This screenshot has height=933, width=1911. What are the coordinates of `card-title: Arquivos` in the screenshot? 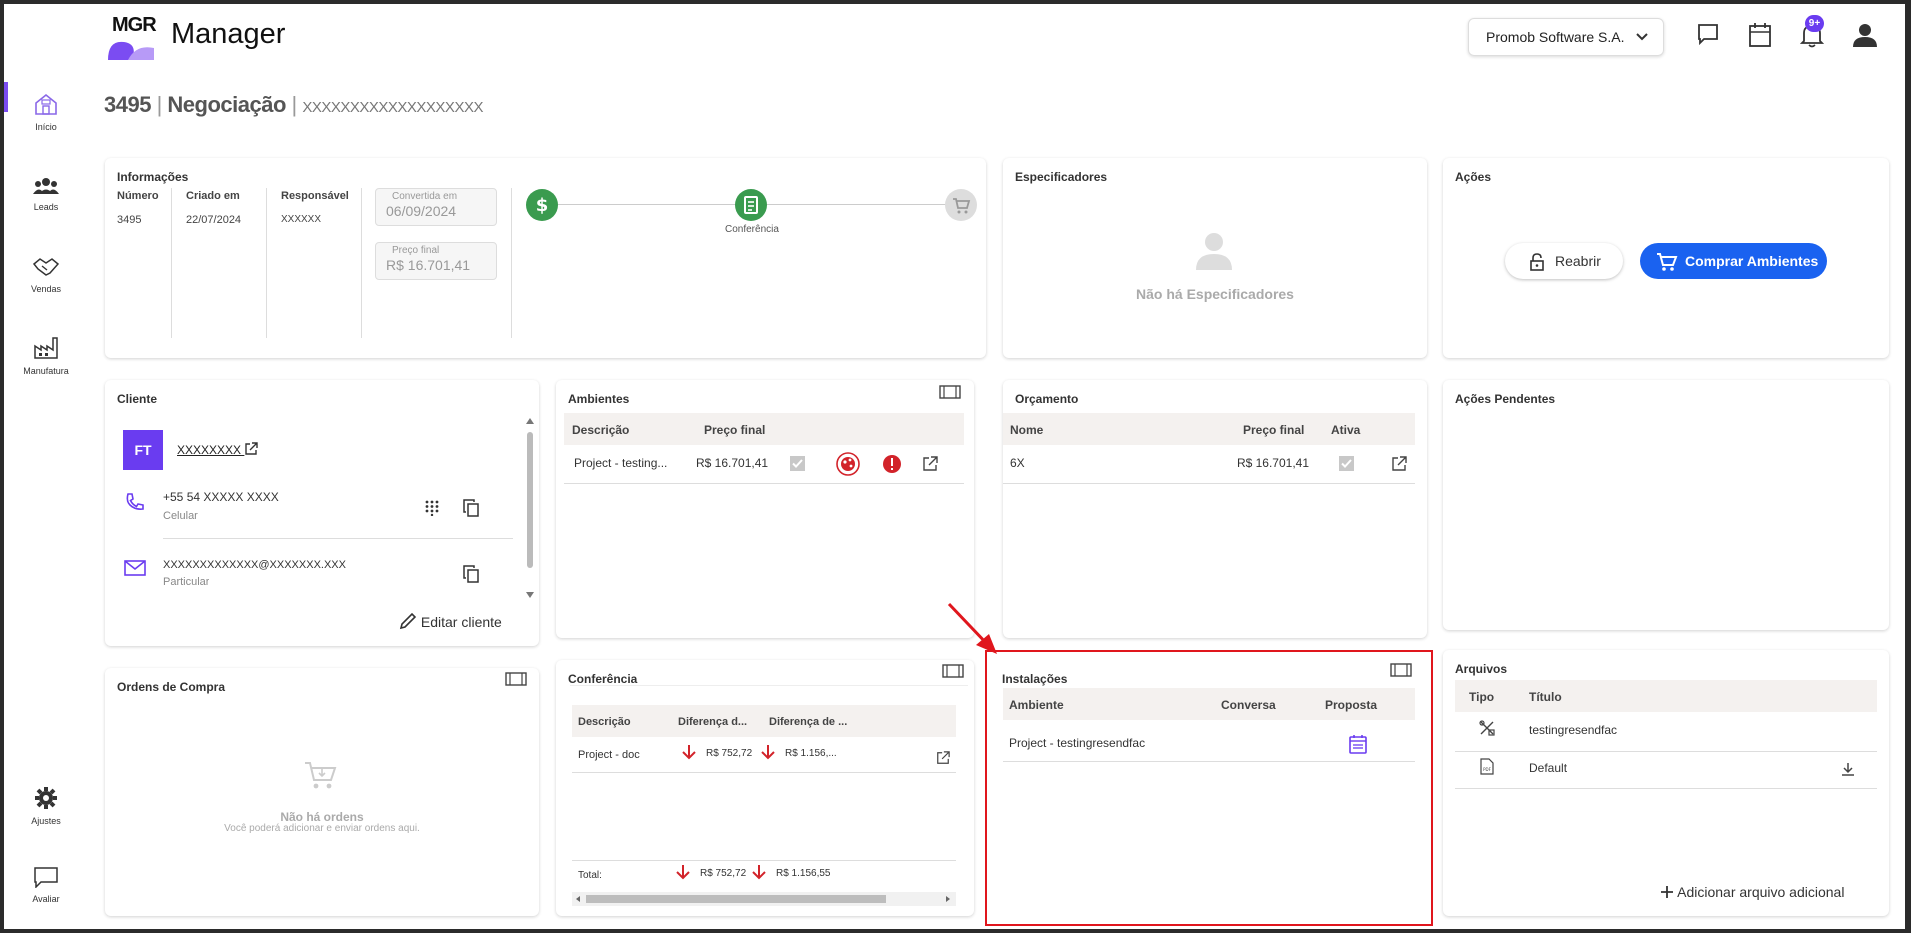 It's located at (1481, 669).